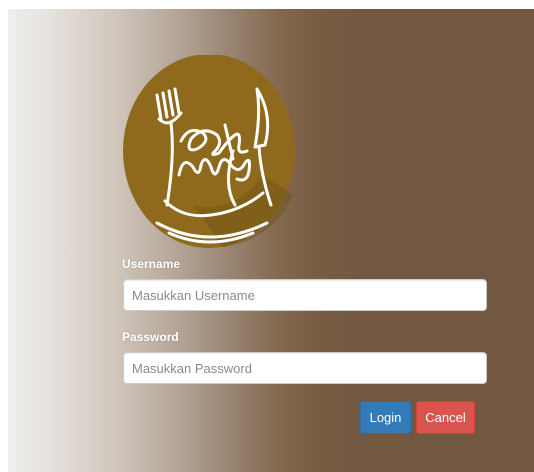  What do you see at coordinates (209, 151) in the screenshot?
I see `eat-me-logo` at bounding box center [209, 151].